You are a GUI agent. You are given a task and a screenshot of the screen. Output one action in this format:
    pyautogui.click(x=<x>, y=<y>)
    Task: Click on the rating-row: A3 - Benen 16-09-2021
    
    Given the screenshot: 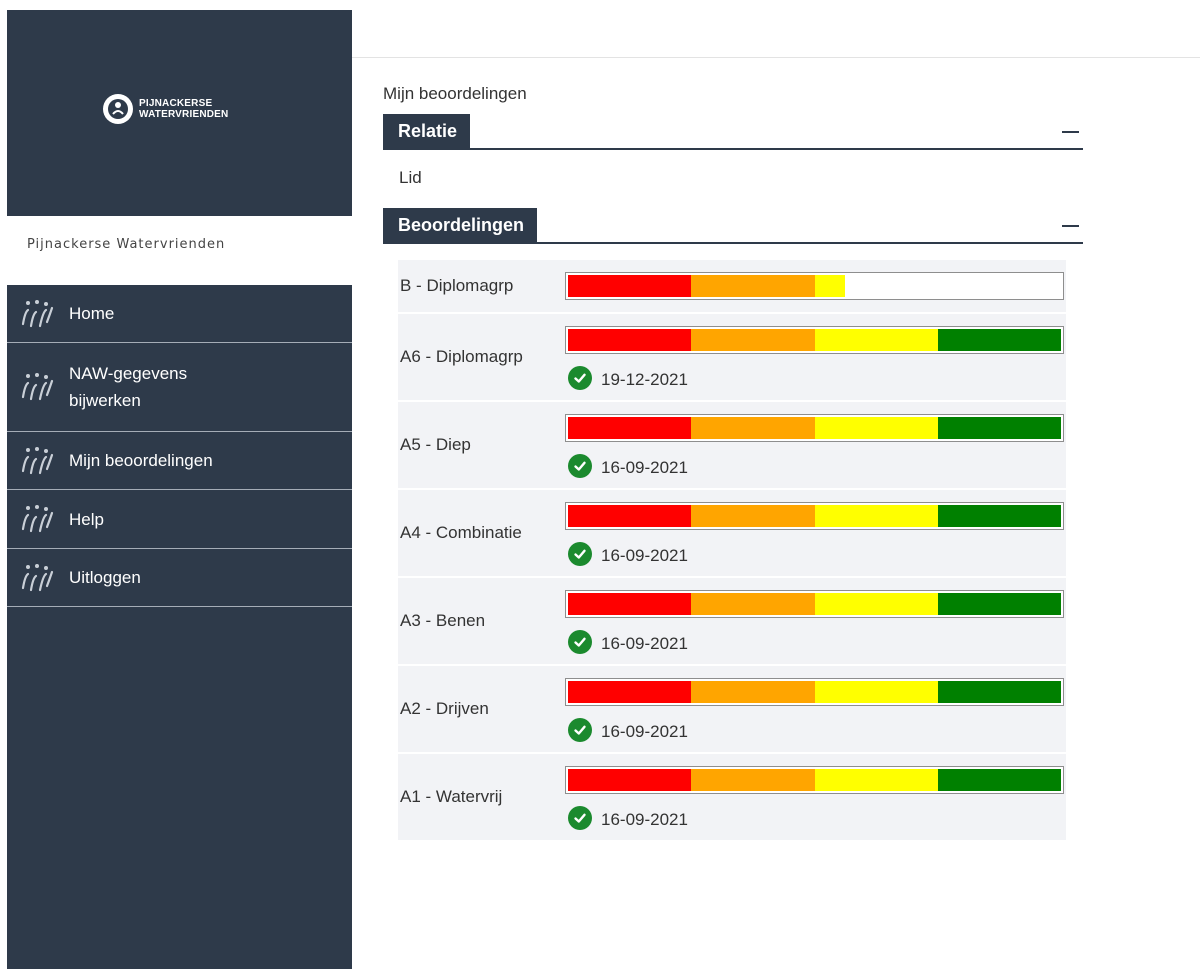 What is the action you would take?
    pyautogui.click(x=732, y=621)
    